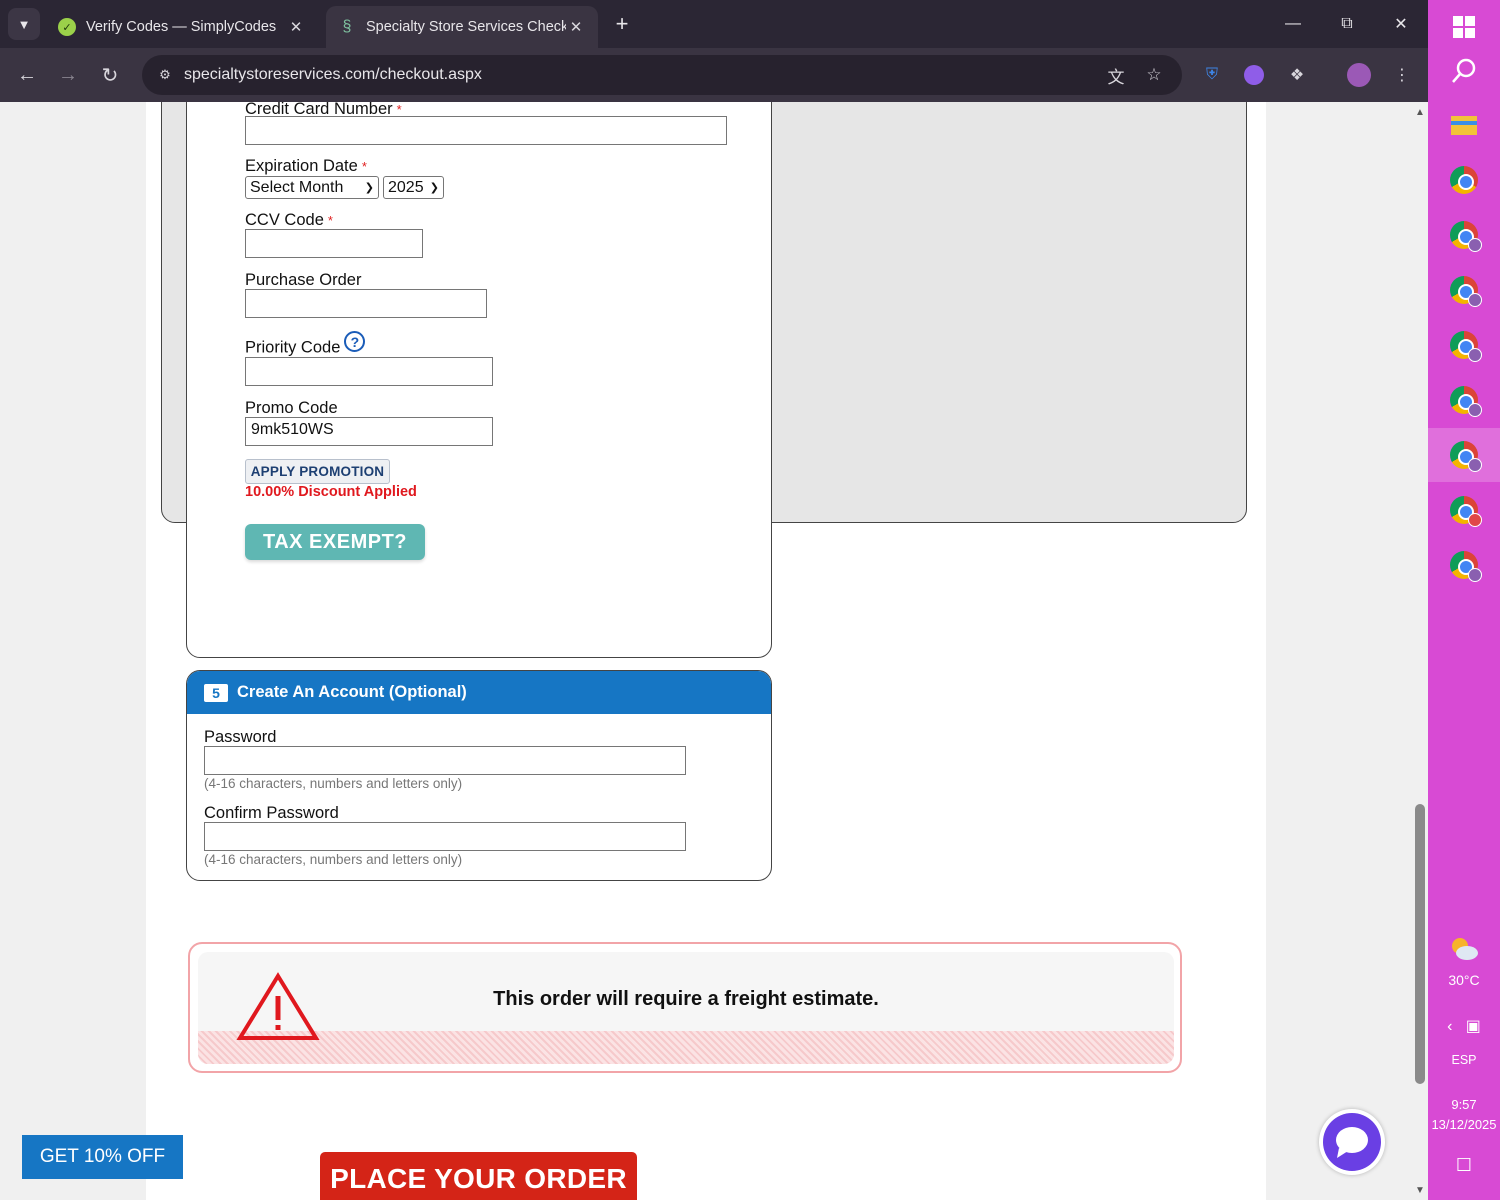 The width and height of the screenshot is (1500, 1200). I want to click on expiration-label: Expiration Date *, so click(306, 166).